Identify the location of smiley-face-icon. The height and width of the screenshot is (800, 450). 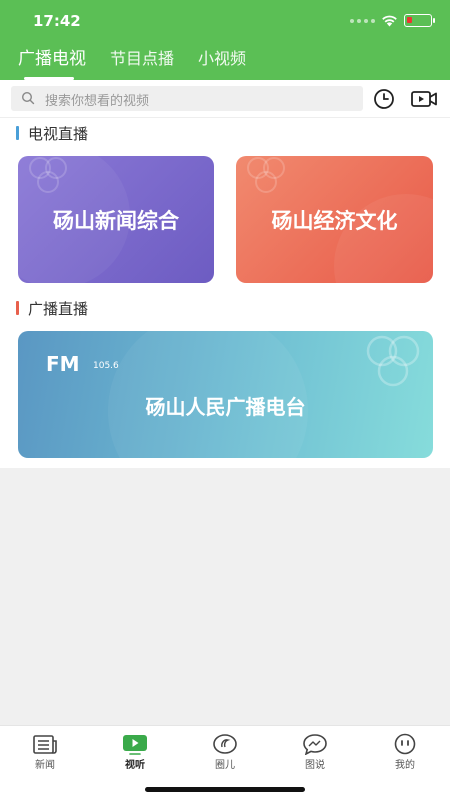
(405, 744).